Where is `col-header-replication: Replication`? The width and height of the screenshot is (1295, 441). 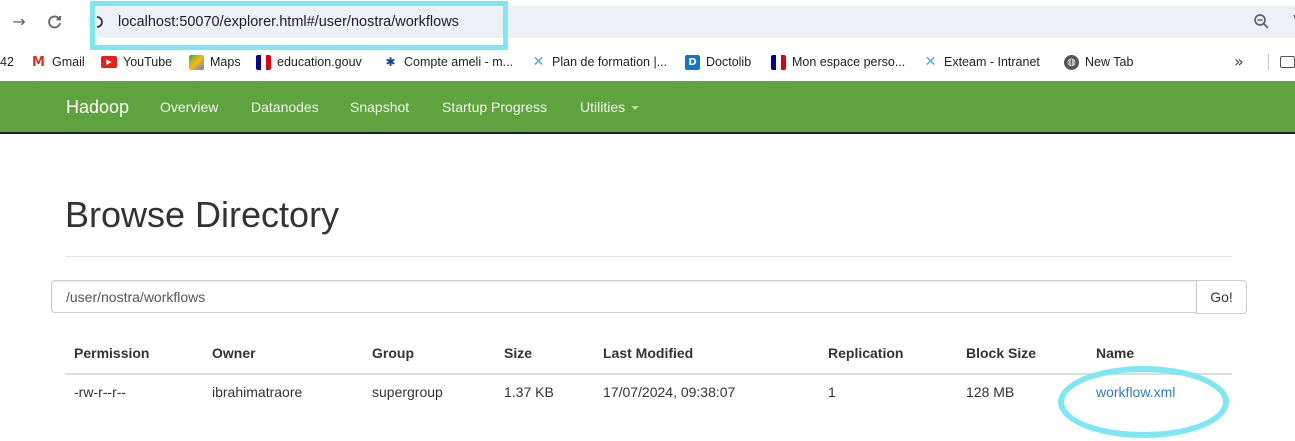 col-header-replication: Replication is located at coordinates (865, 353).